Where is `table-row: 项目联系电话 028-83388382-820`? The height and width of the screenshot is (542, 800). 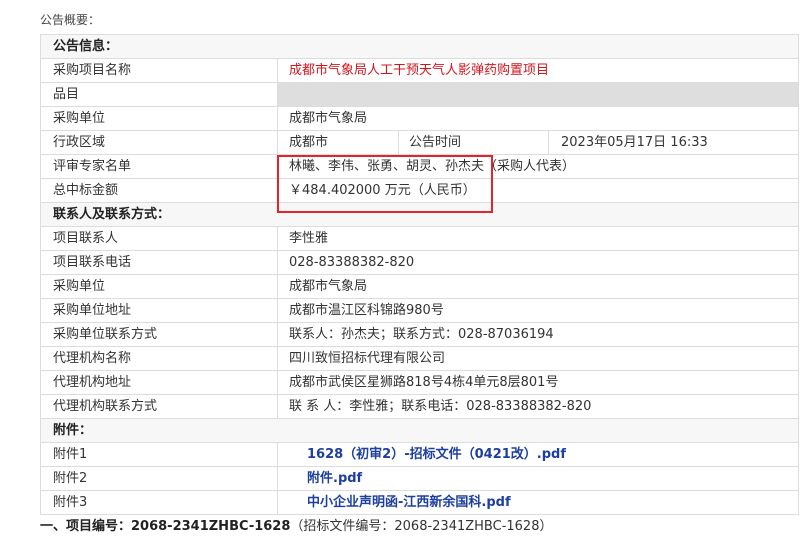
table-row: 项目联系电话 028-83388382-820 is located at coordinates (420, 262).